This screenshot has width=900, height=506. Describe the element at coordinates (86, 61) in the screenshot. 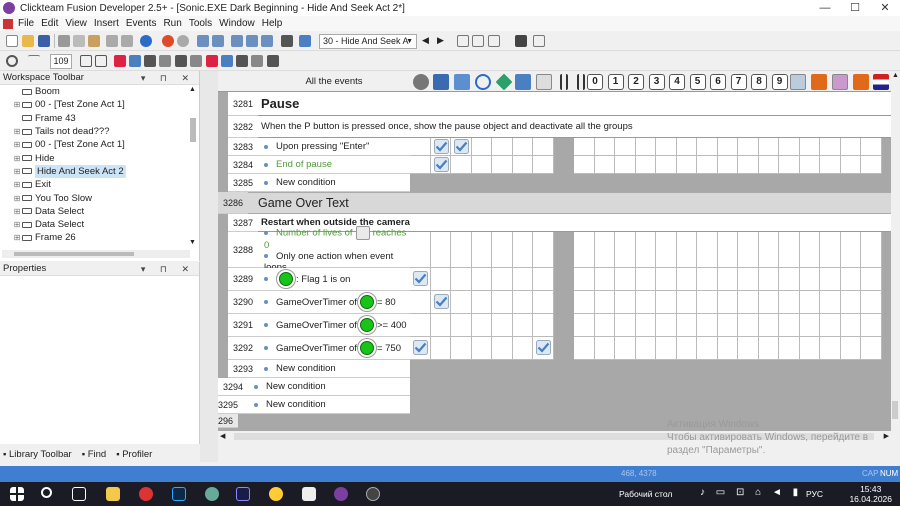

I see `grid-icon` at that location.